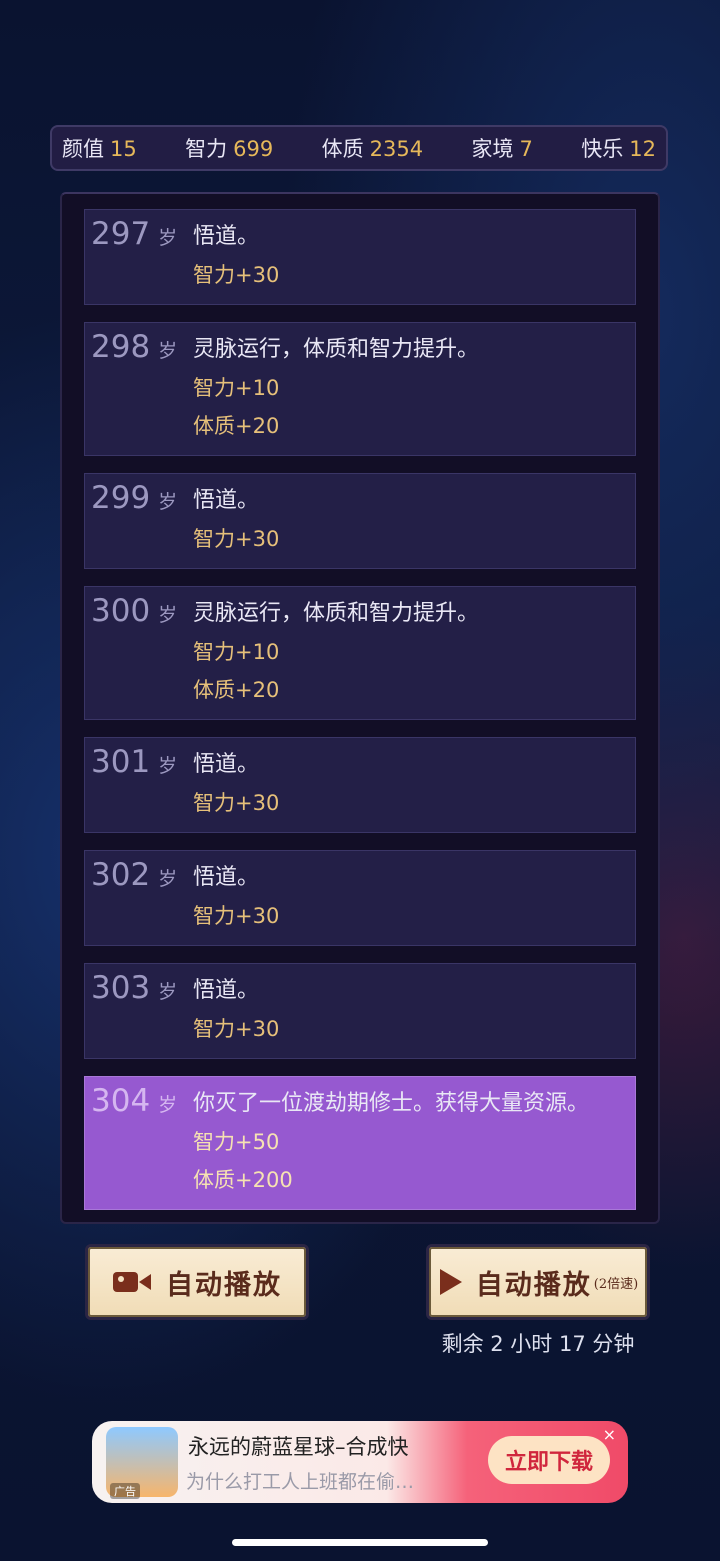 Image resolution: width=720 pixels, height=1561 pixels. I want to click on event-age: 301 岁, so click(134, 762).